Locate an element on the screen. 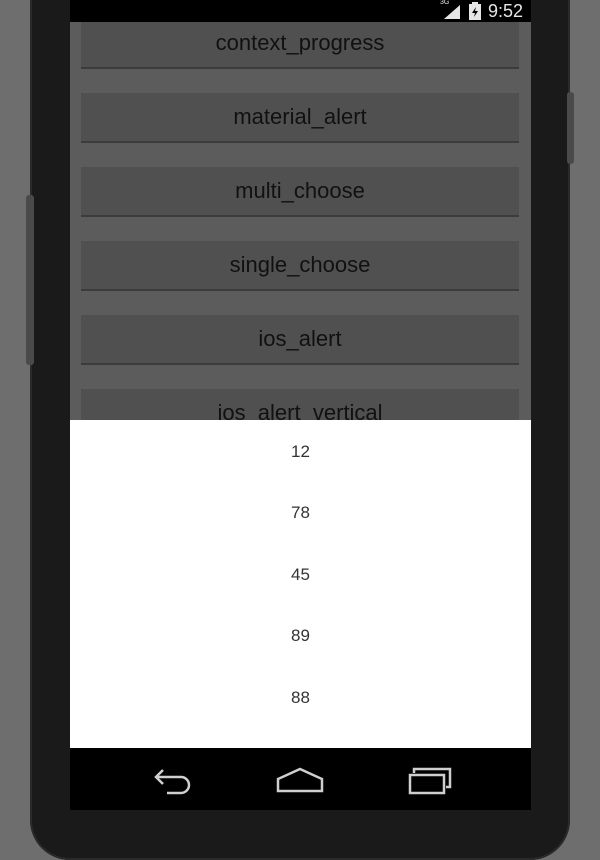 The image size is (600, 860). picker-item: 88 is located at coordinates (300, 698).